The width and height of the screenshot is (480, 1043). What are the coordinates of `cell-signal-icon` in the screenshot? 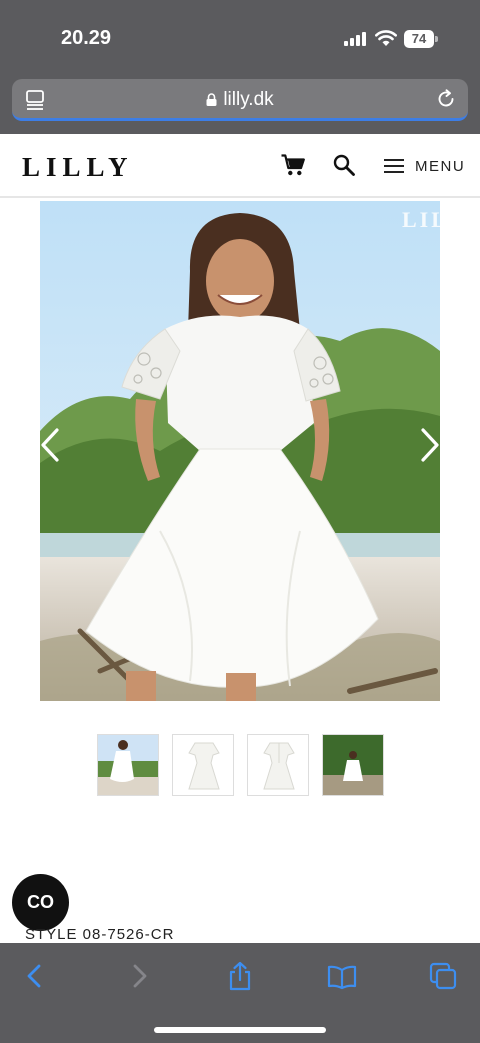 It's located at (355, 39).